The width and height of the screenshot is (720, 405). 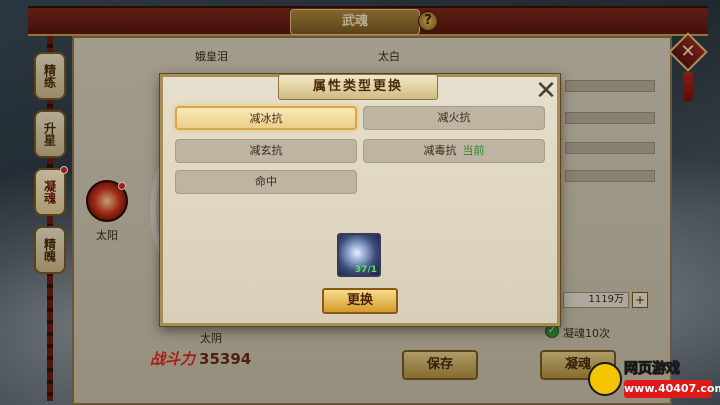 What do you see at coordinates (359, 255) in the screenshot?
I see `crystal-orb-icon: 37/1` at bounding box center [359, 255].